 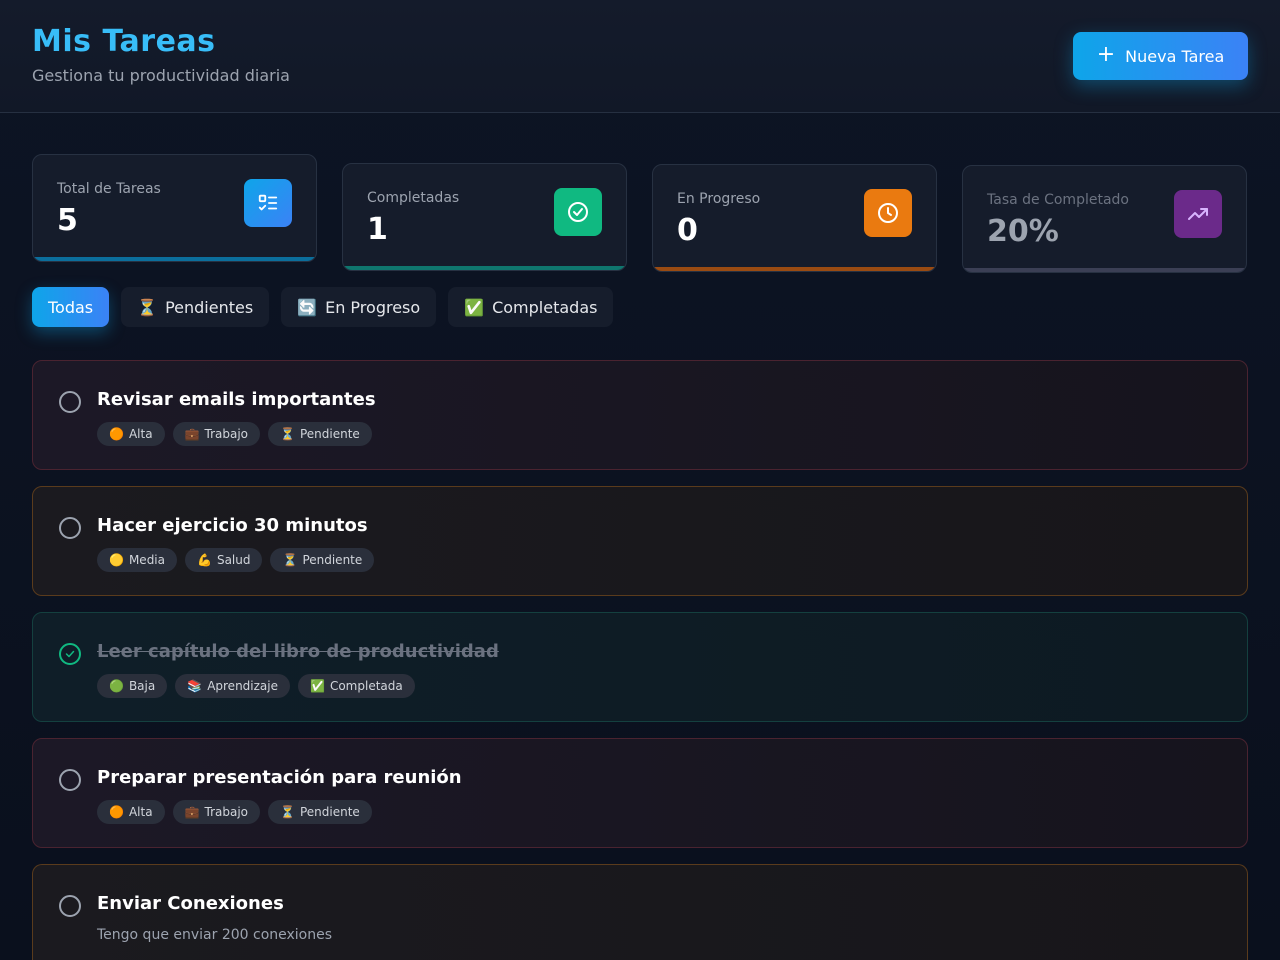 I want to click on stat-card-completion-rate: Tasa de Completado 20%, so click(x=1104, y=219).